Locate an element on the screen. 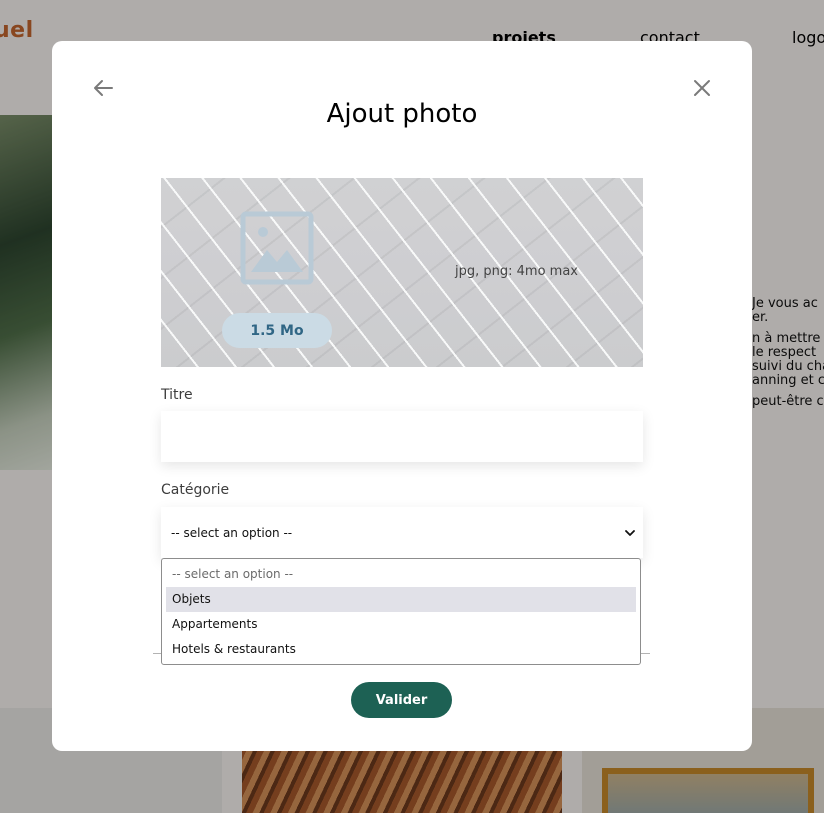  close-button is located at coordinates (702, 88).